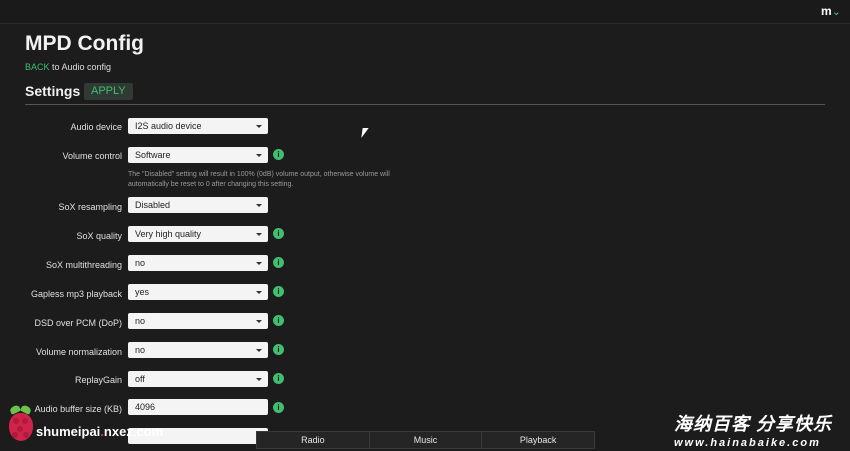  Describe the element at coordinates (198, 350) in the screenshot. I see `volume-normalization-select: no` at that location.